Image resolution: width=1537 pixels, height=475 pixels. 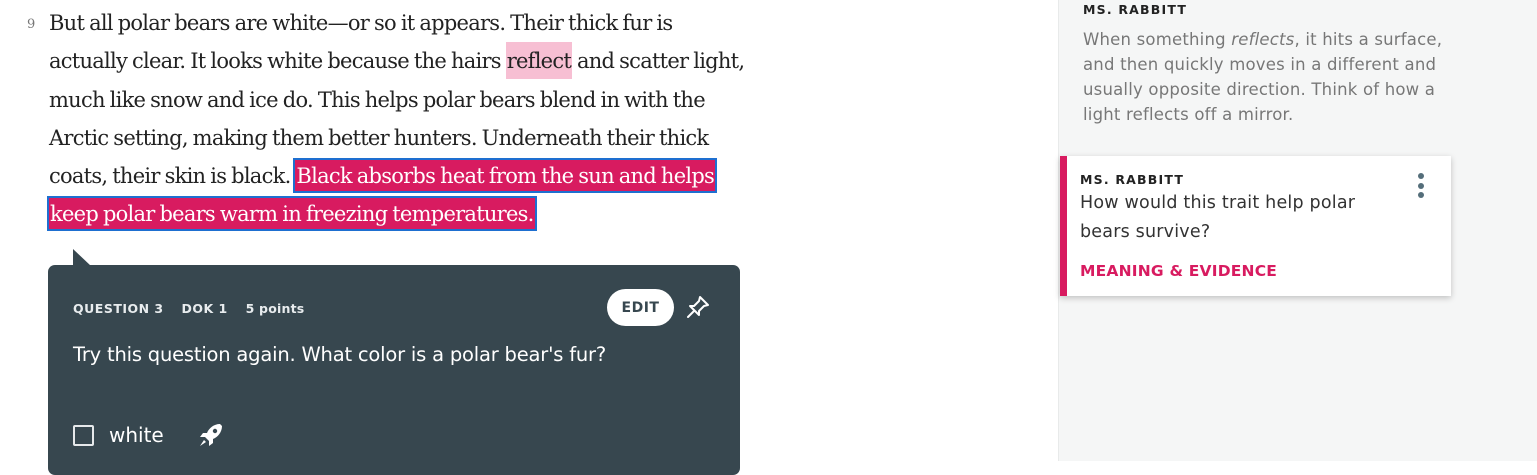 What do you see at coordinates (118, 308) in the screenshot?
I see `question-number: QUESTION 3` at bounding box center [118, 308].